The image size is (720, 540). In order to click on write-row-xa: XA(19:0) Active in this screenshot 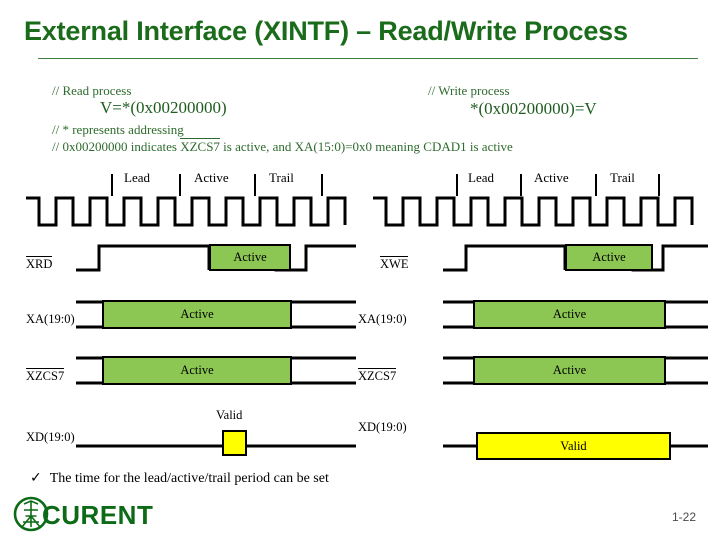, I will do `click(533, 321)`.